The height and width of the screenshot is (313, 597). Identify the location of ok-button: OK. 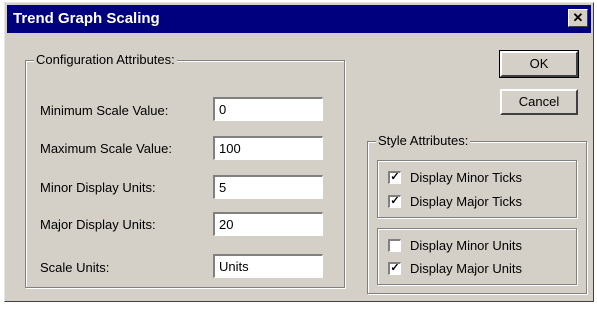
(539, 64).